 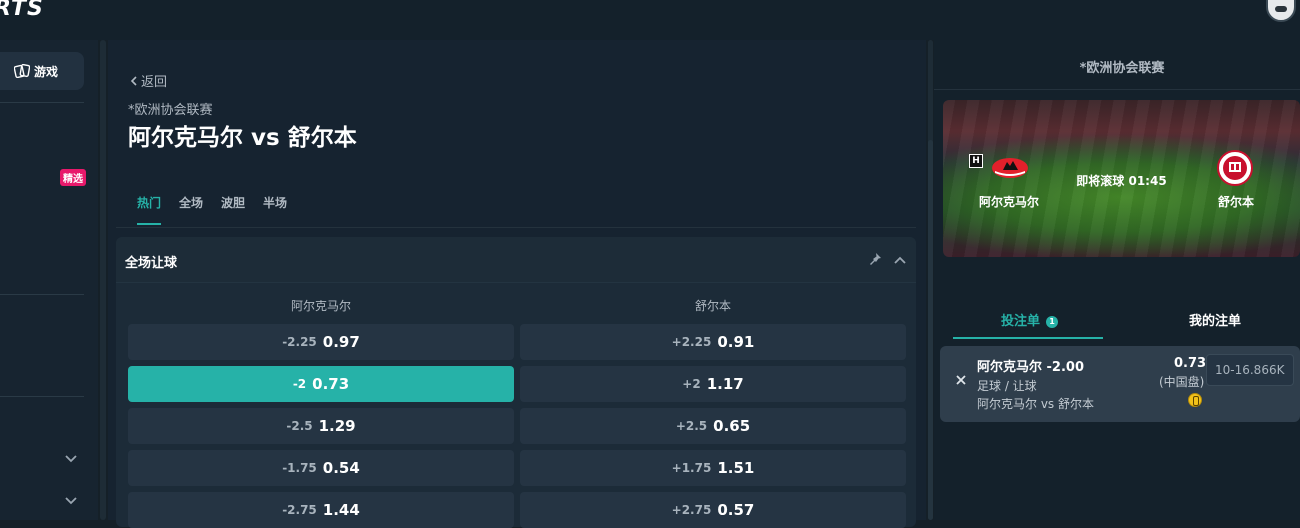 What do you see at coordinates (713, 468) in the screenshot?
I see `odds-button-away: +1.75 1.51` at bounding box center [713, 468].